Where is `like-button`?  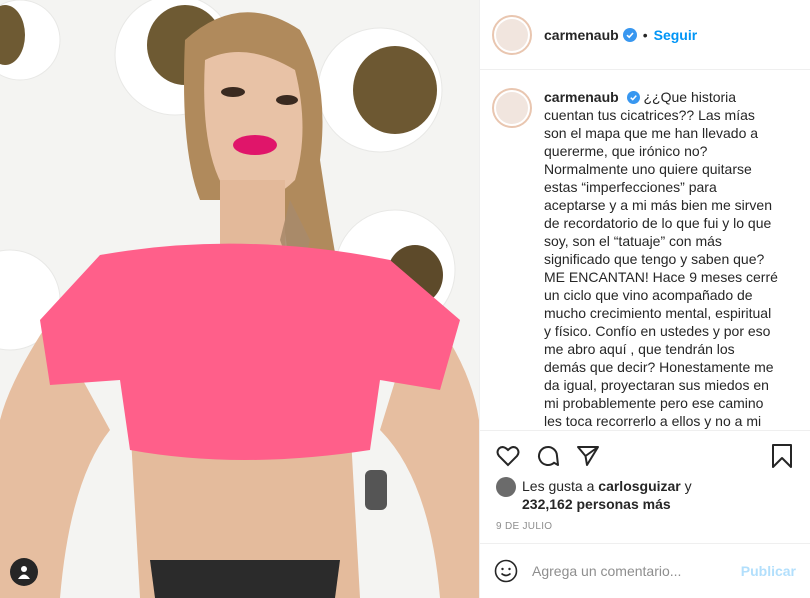
like-button is located at coordinates (508, 456).